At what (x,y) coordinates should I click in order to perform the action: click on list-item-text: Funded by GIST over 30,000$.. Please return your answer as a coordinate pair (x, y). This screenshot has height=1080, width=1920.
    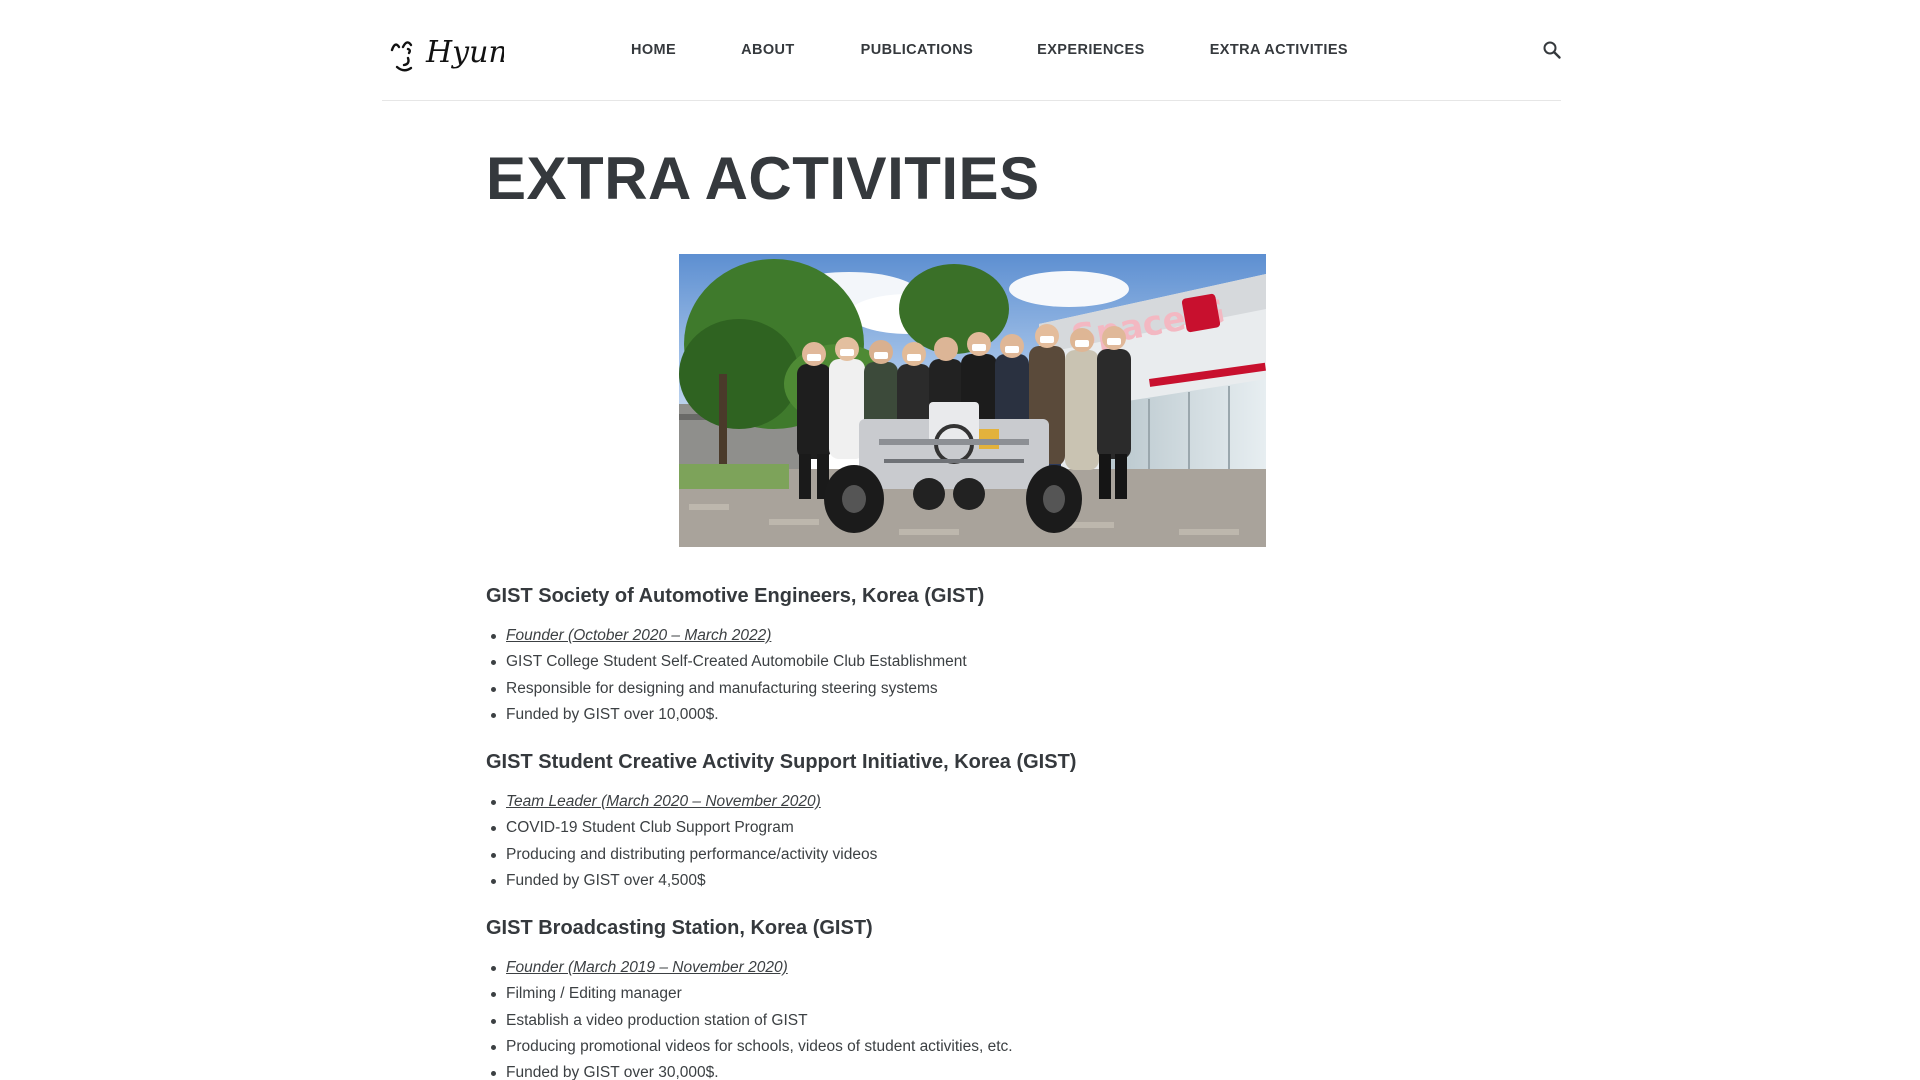
    Looking at the image, I should click on (612, 1072).